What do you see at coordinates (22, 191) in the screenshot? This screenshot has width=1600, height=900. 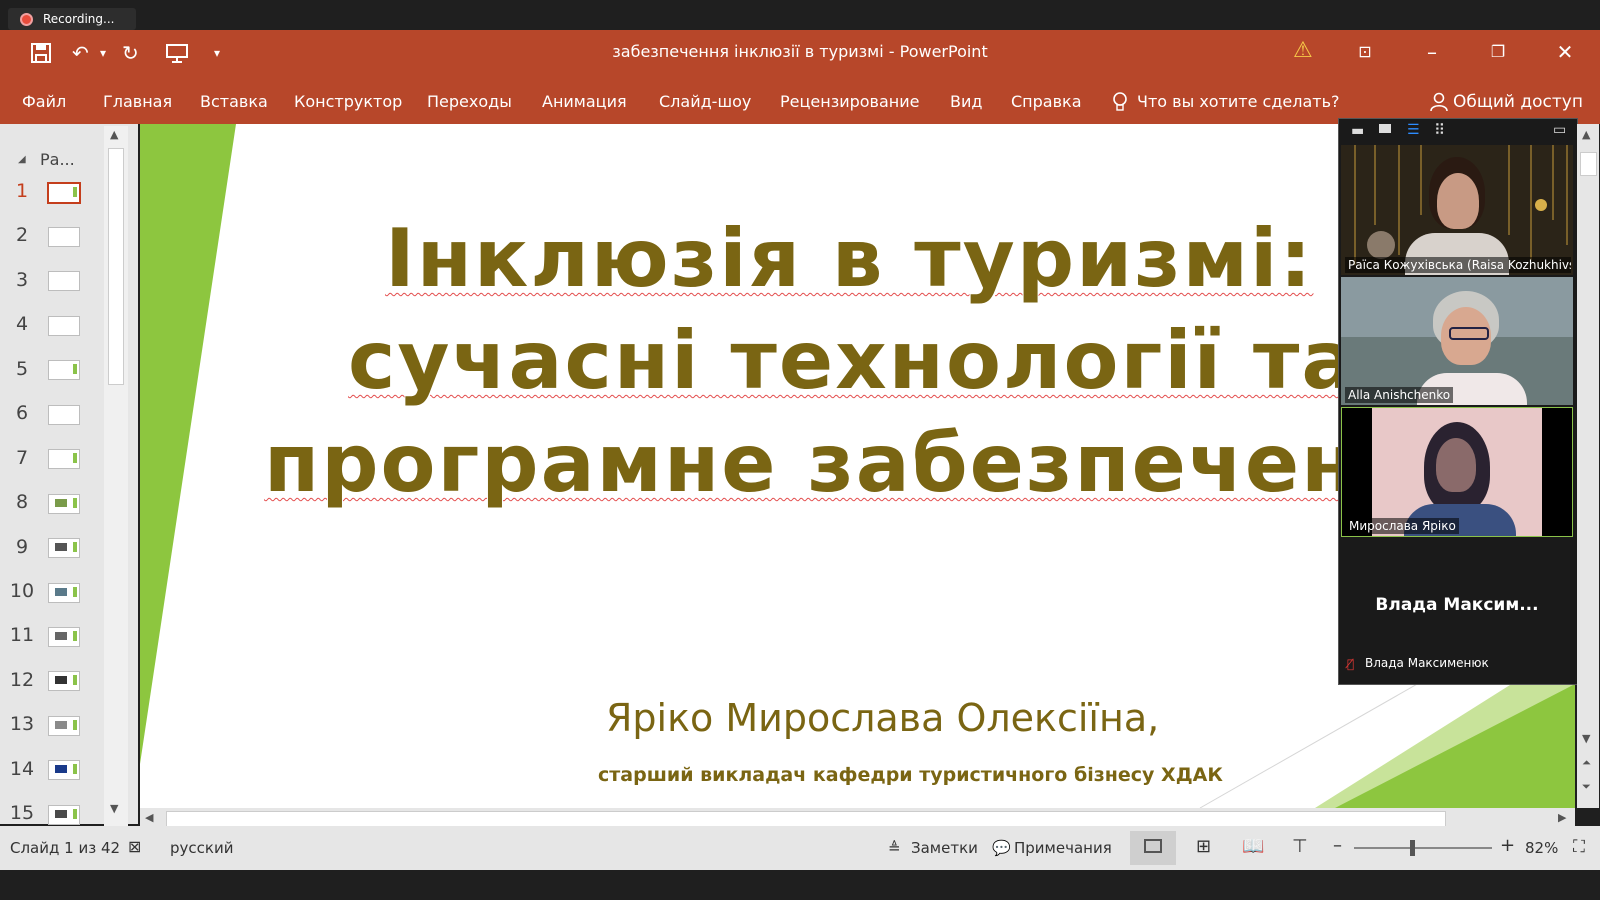 I see `slide-number: 1` at bounding box center [22, 191].